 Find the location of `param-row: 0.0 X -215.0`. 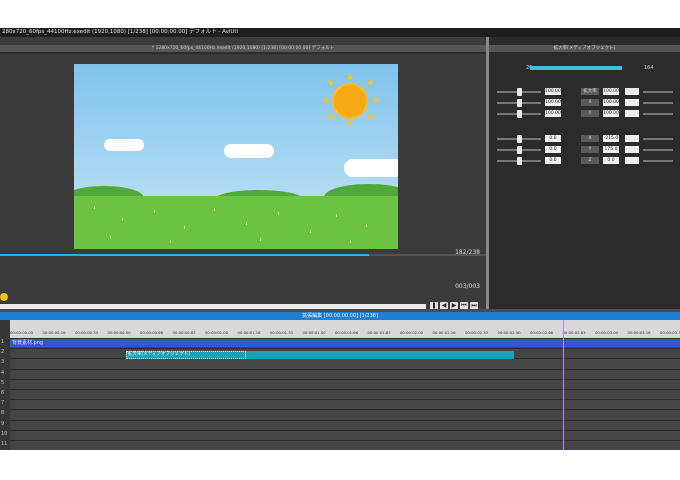

param-row: 0.0 X -215.0 is located at coordinates (584, 138).